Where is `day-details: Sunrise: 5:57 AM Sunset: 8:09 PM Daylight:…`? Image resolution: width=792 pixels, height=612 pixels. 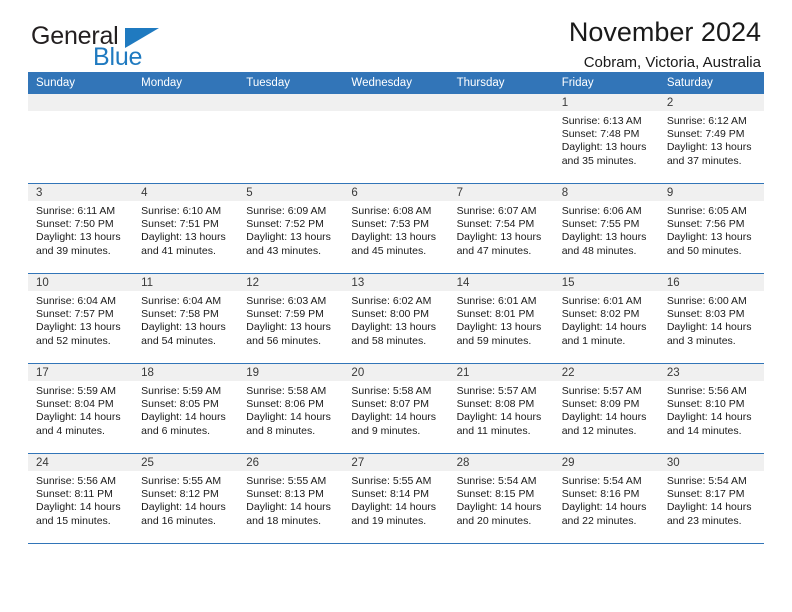
day-details: Sunrise: 5:57 AM Sunset: 8:09 PM Daylight:… is located at coordinates (606, 409).